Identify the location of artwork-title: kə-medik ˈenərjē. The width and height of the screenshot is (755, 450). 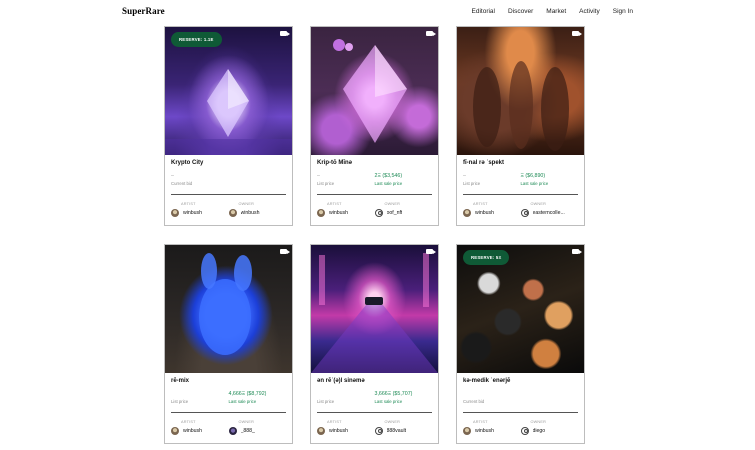
(520, 382).